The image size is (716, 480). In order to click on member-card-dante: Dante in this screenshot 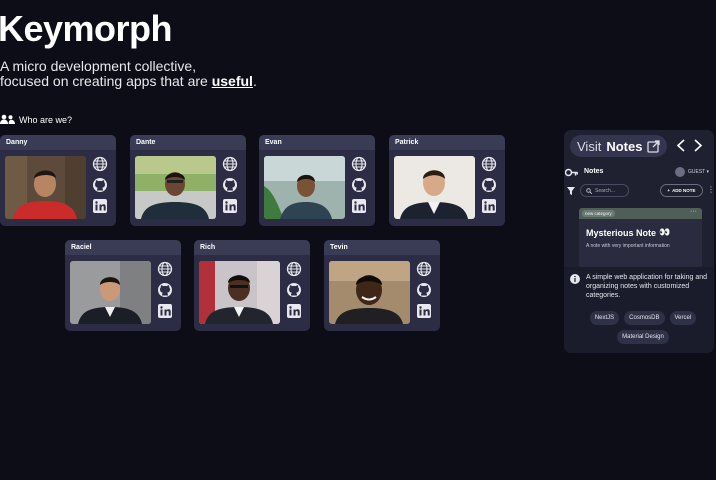, I will do `click(188, 180)`.